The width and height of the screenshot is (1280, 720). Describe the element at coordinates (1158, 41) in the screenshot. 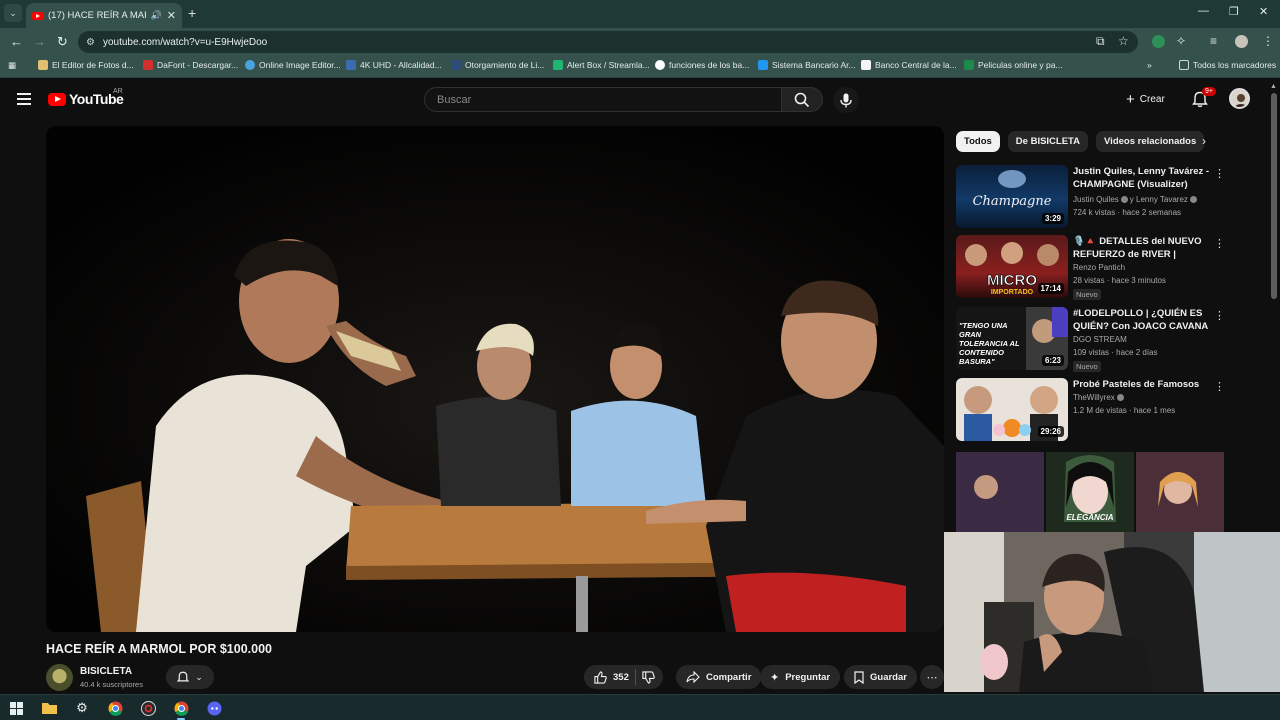

I see `extension-shield-icon` at that location.